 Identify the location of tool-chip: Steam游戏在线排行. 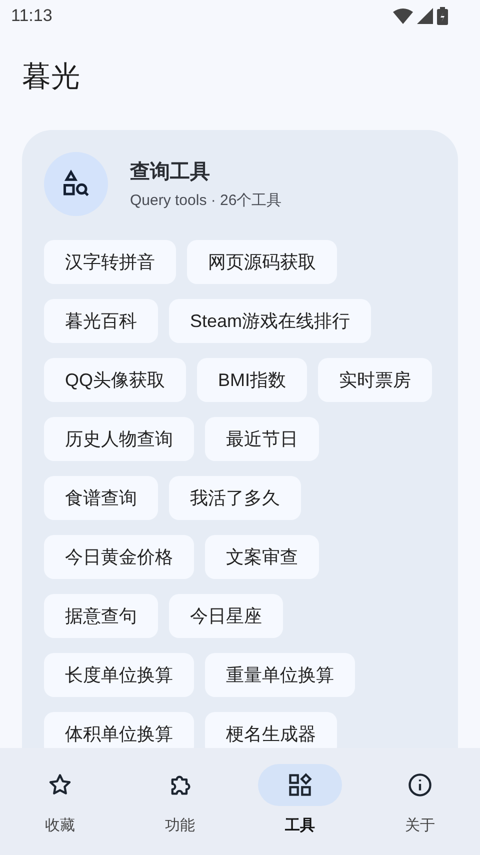
(270, 321).